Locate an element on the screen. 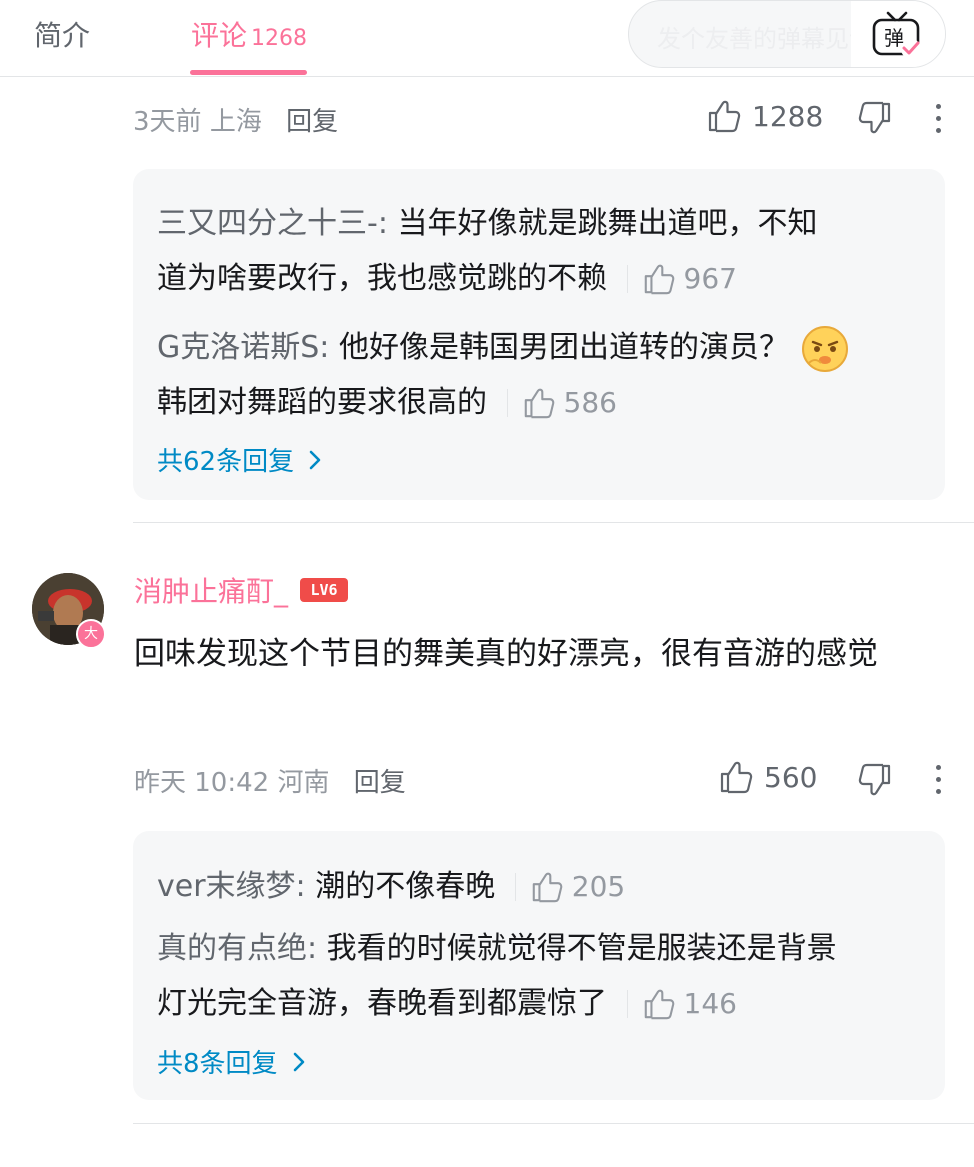 The height and width of the screenshot is (1167, 974). username-label: 消肿止痛酊_ is located at coordinates (211, 591).